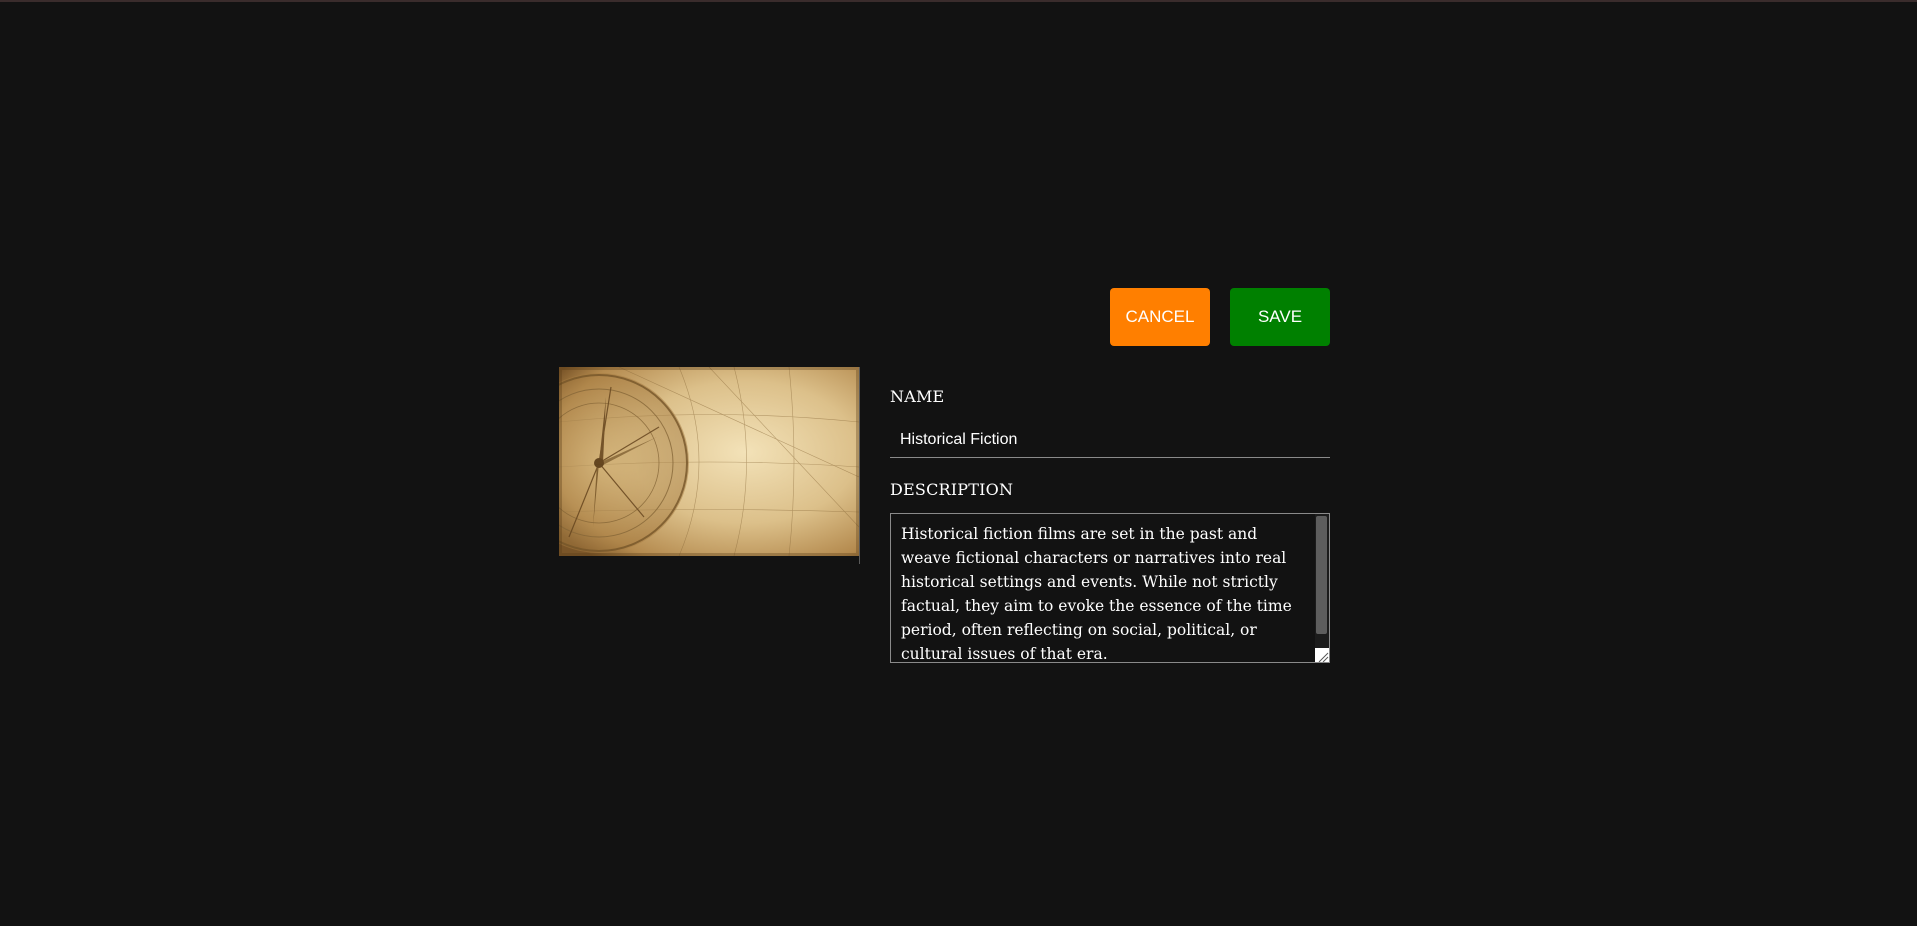  I want to click on resize-grip-icon, so click(1322, 655).